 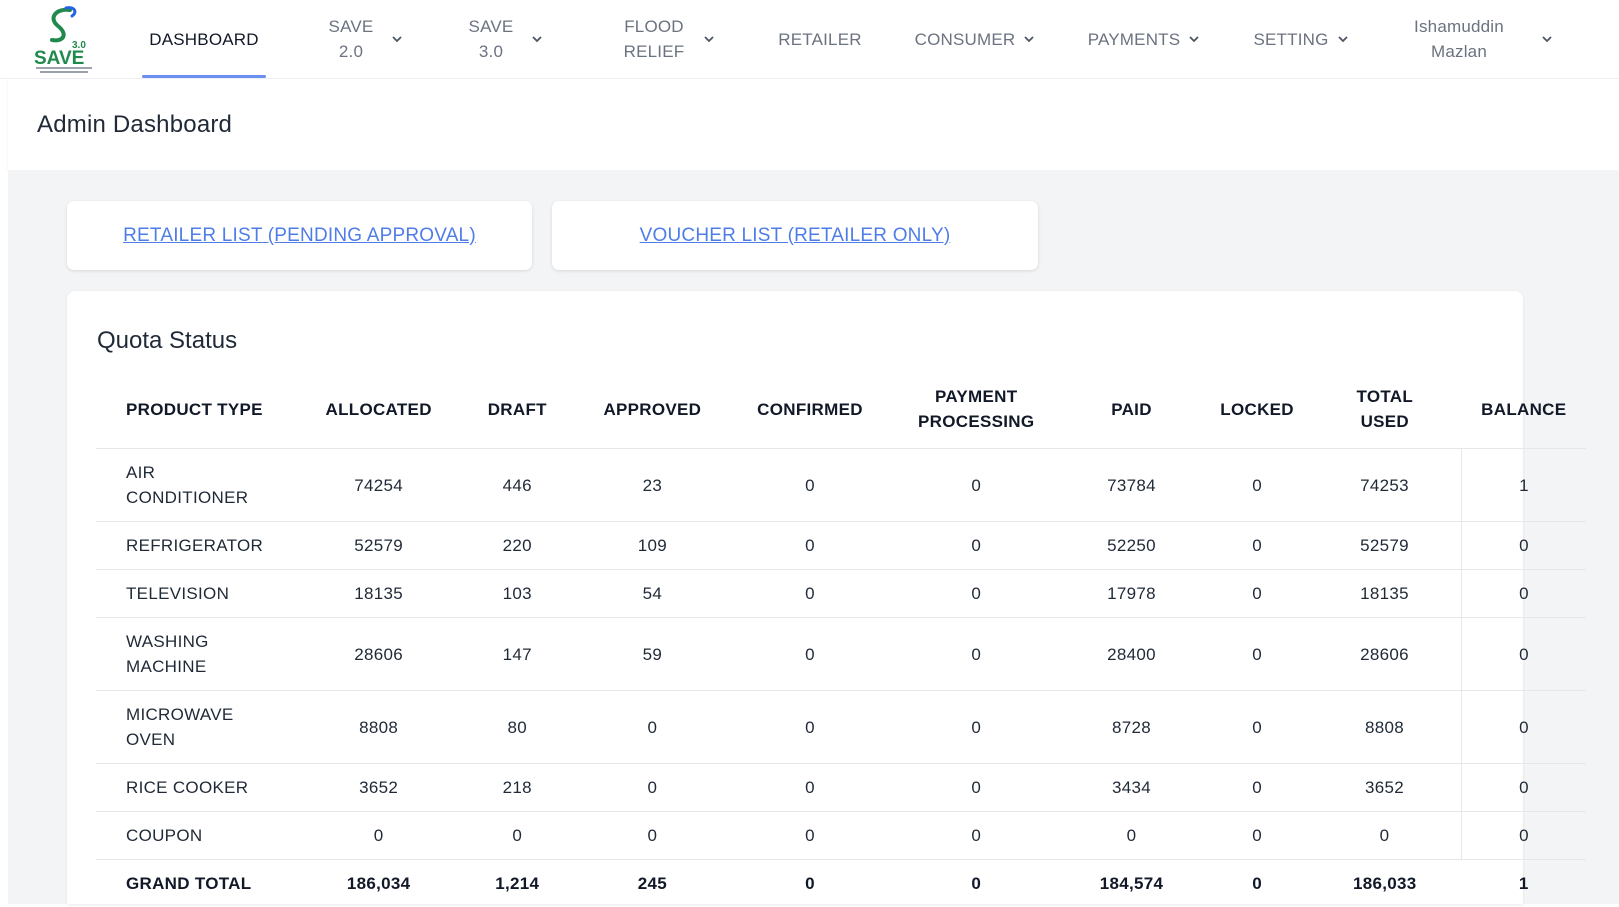 I want to click on table-cell: 73784, so click(x=1131, y=485).